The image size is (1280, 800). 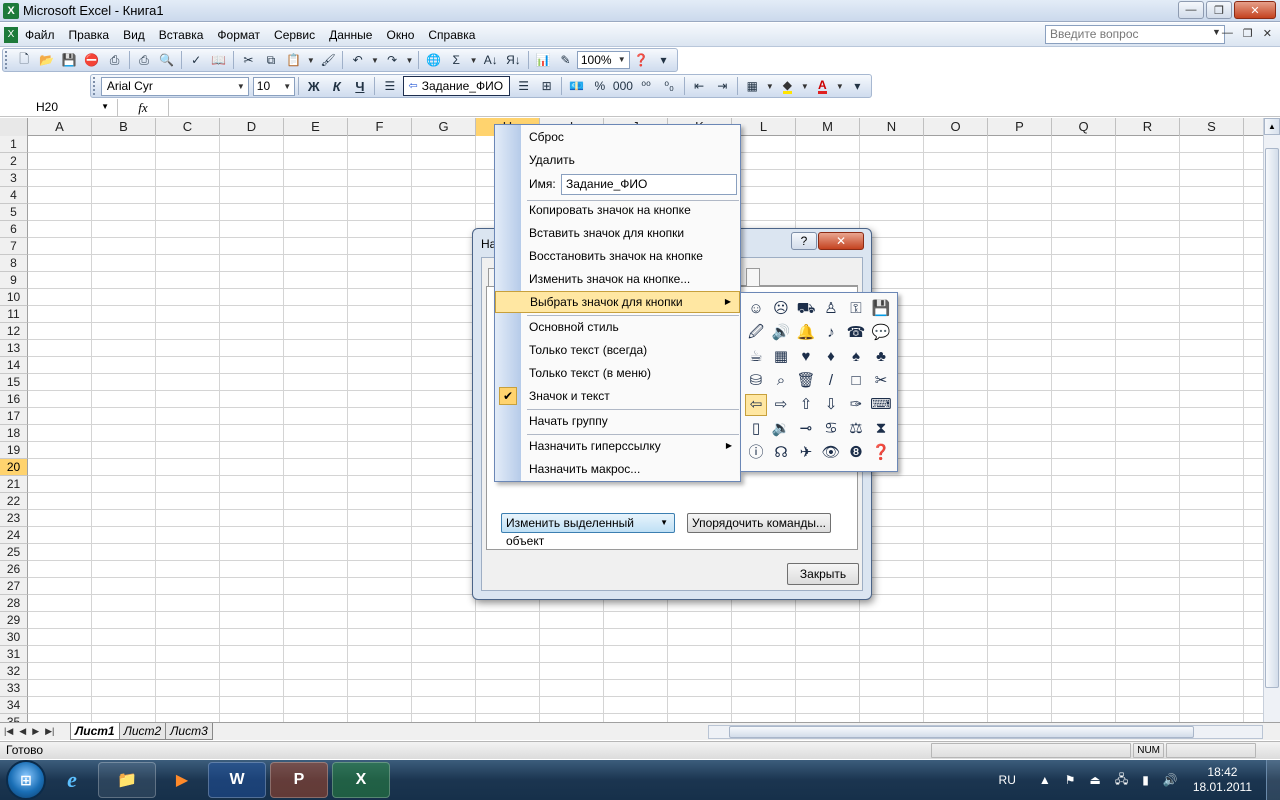 What do you see at coordinates (523, 86) in the screenshot?
I see `align-right-icon: ☰` at bounding box center [523, 86].